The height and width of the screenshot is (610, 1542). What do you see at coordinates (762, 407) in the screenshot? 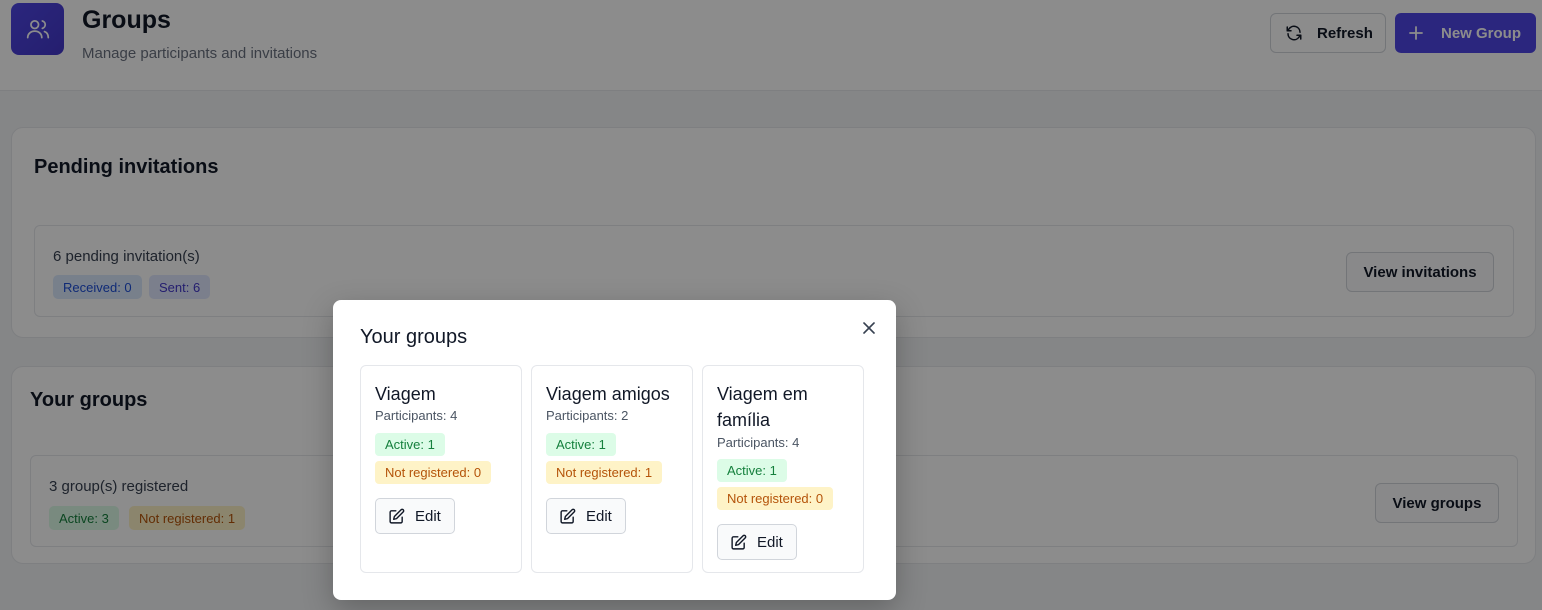
I see `group-name: Viagem em família` at bounding box center [762, 407].